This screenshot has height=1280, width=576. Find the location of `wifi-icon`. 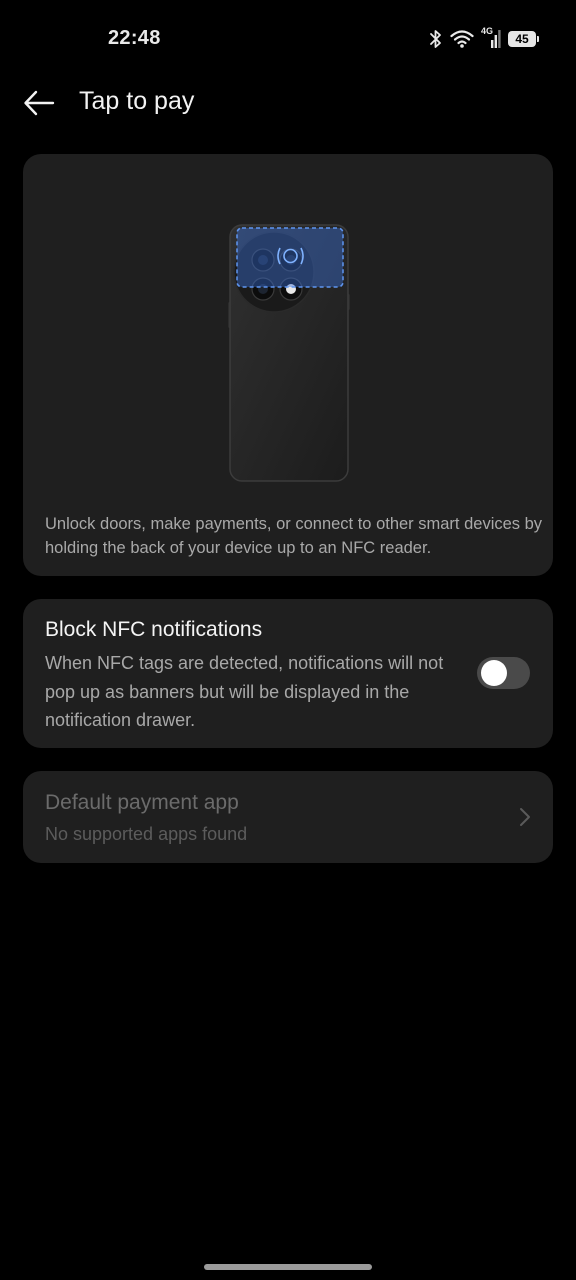

wifi-icon is located at coordinates (462, 39).